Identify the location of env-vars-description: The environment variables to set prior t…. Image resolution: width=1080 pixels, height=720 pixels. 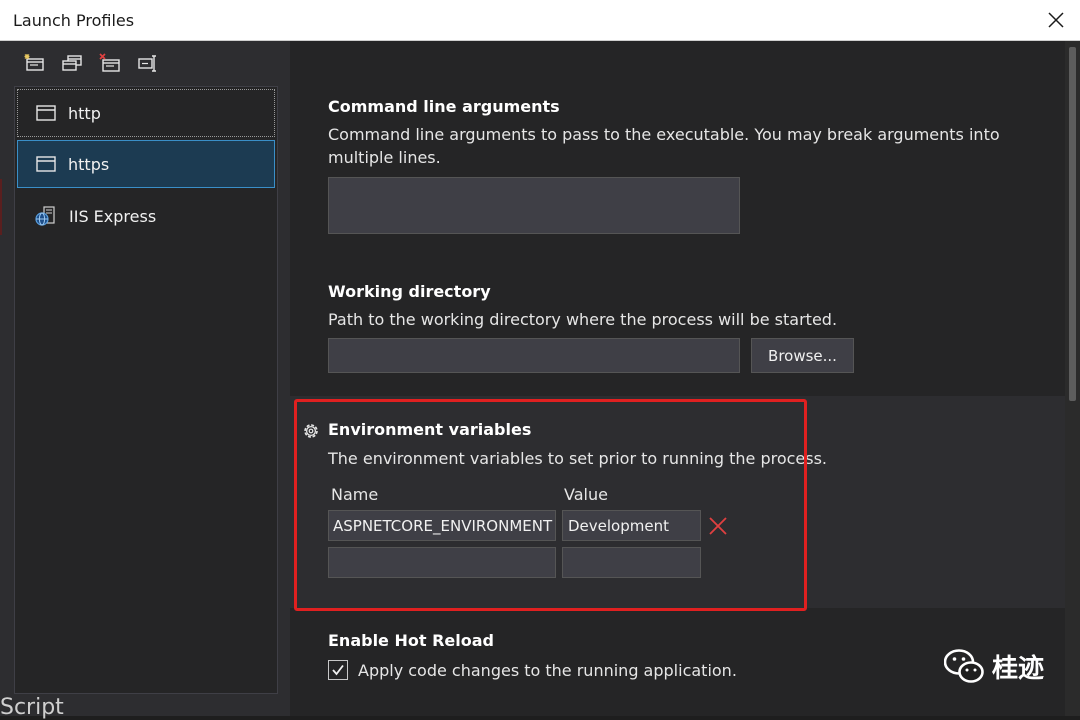
(578, 458).